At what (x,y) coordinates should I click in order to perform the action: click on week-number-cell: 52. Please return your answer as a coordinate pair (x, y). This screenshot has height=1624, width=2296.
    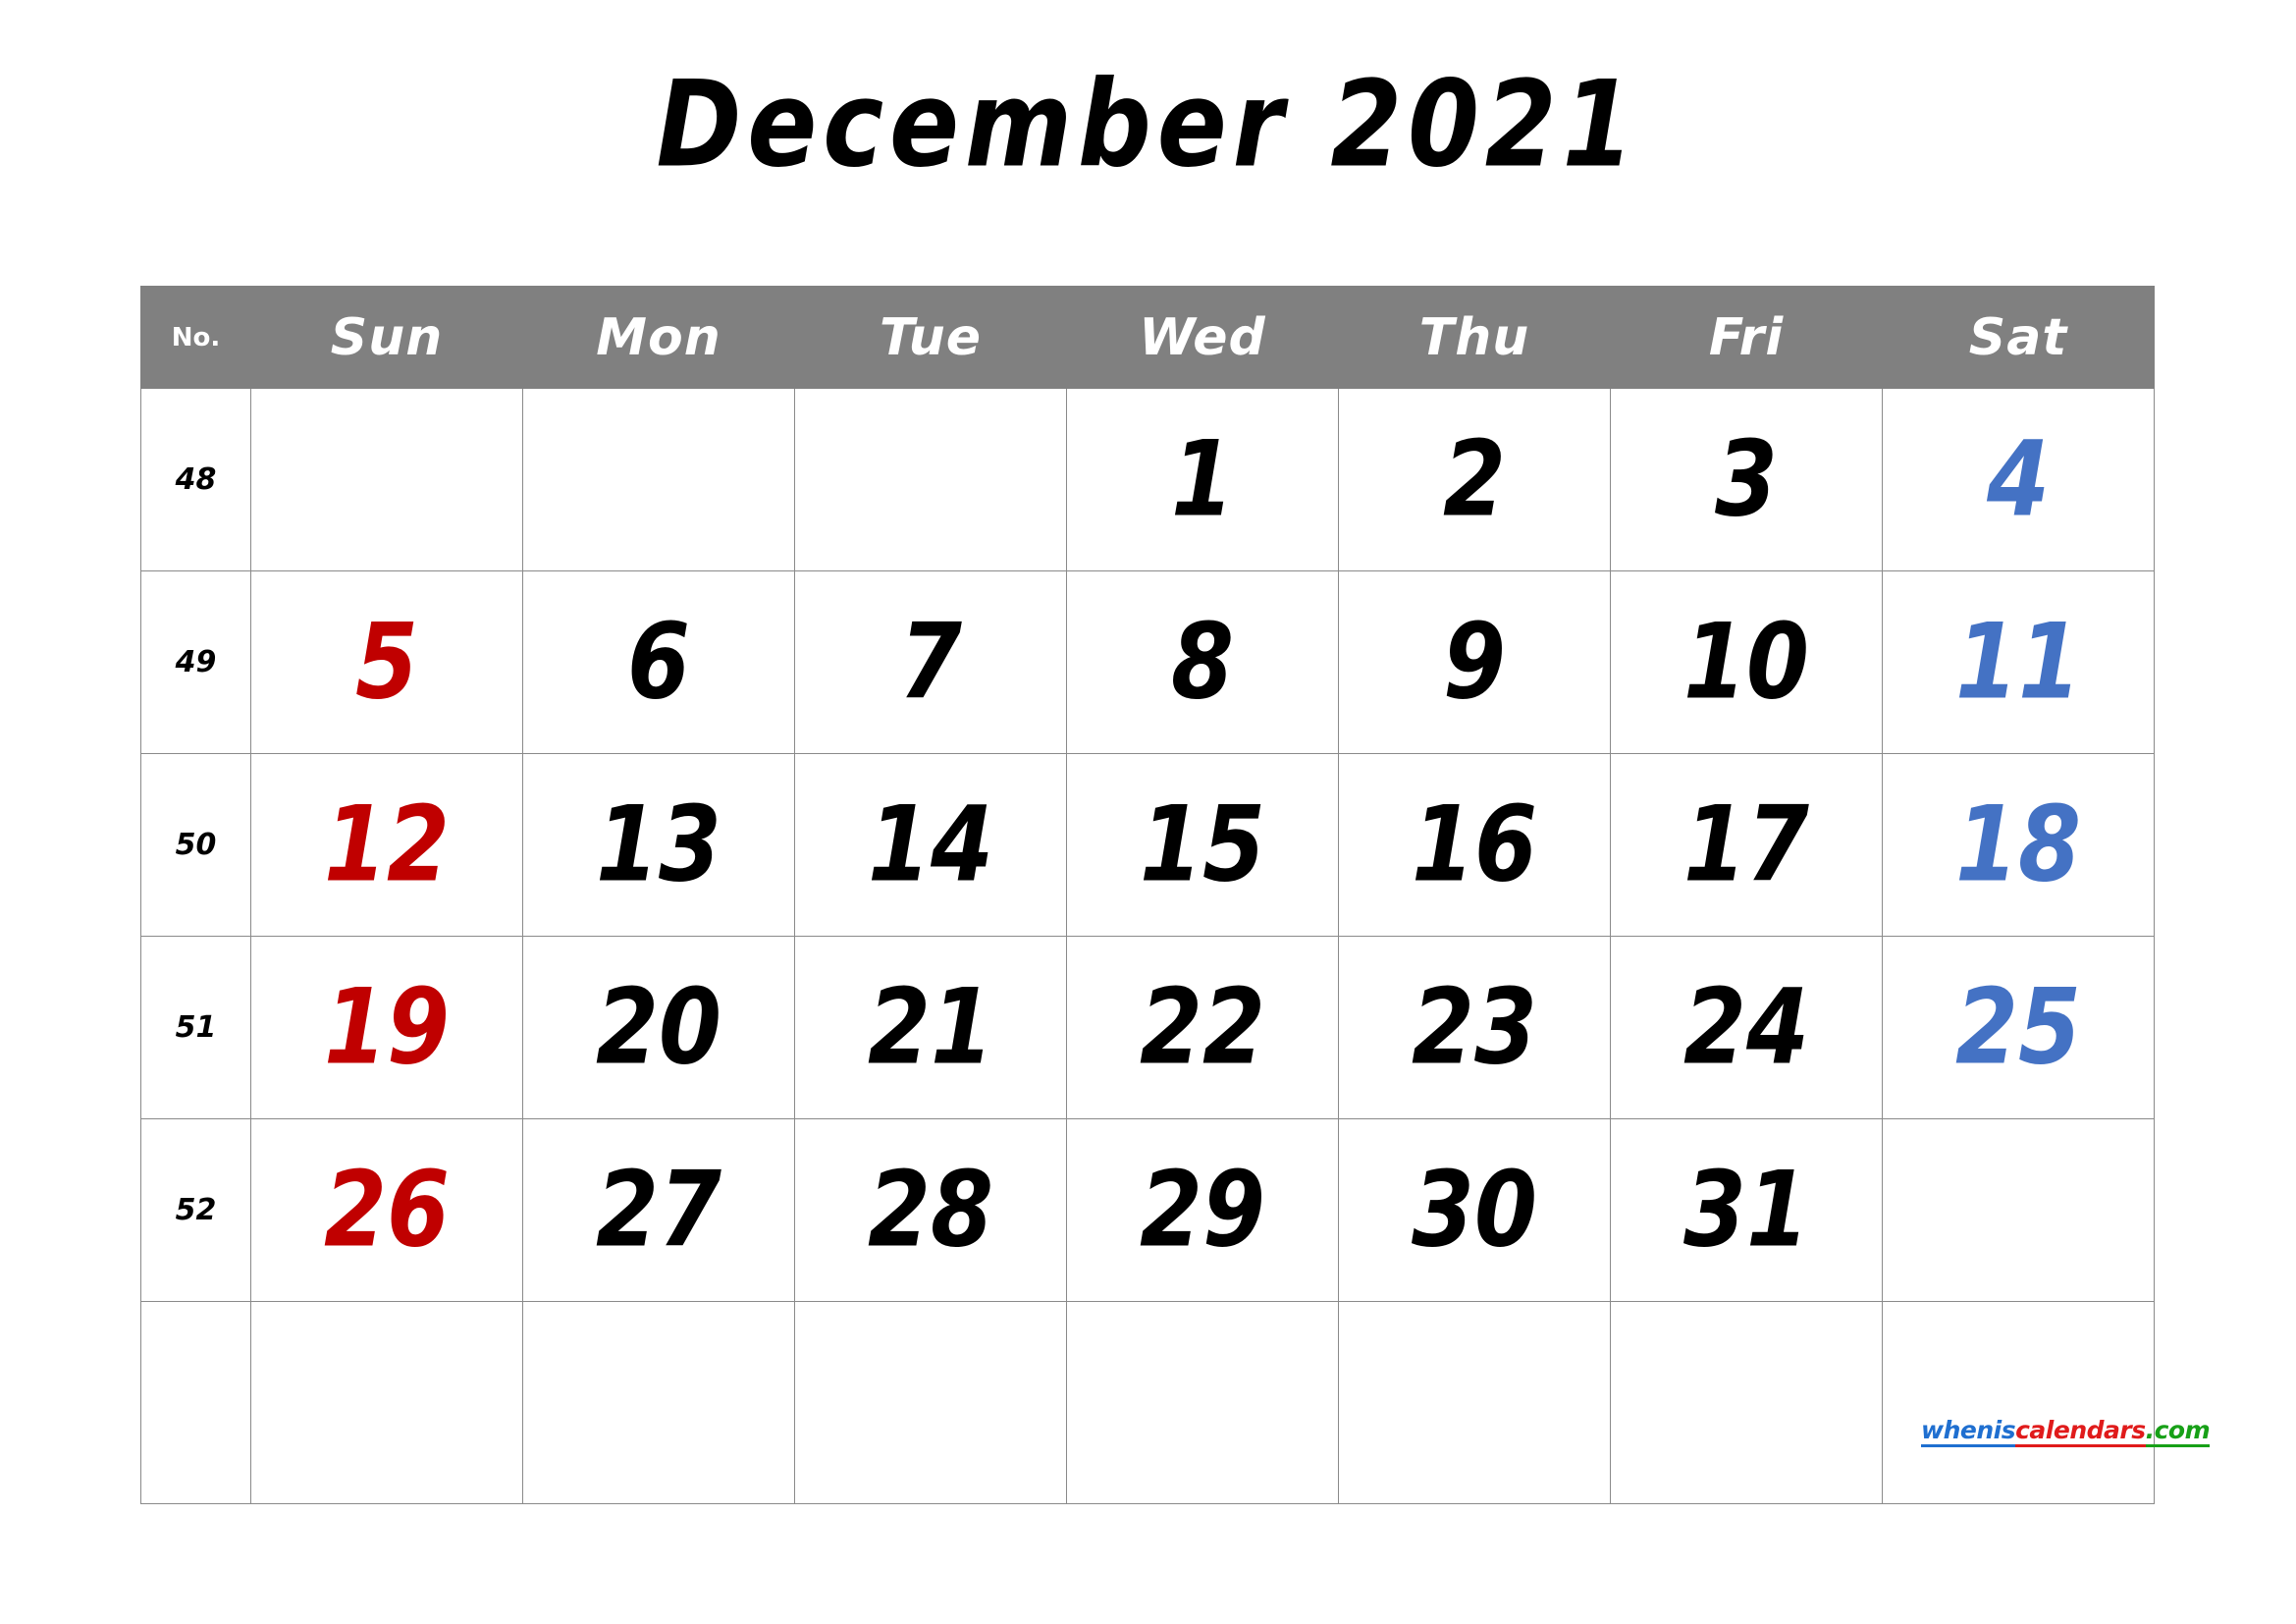
    Looking at the image, I should click on (195, 1210).